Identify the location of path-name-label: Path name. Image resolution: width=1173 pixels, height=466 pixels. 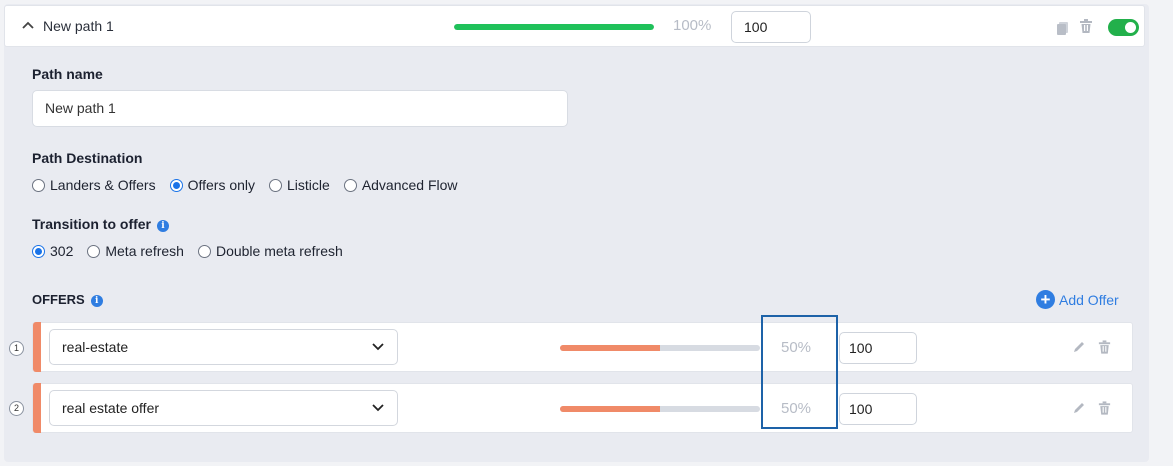
(67, 74).